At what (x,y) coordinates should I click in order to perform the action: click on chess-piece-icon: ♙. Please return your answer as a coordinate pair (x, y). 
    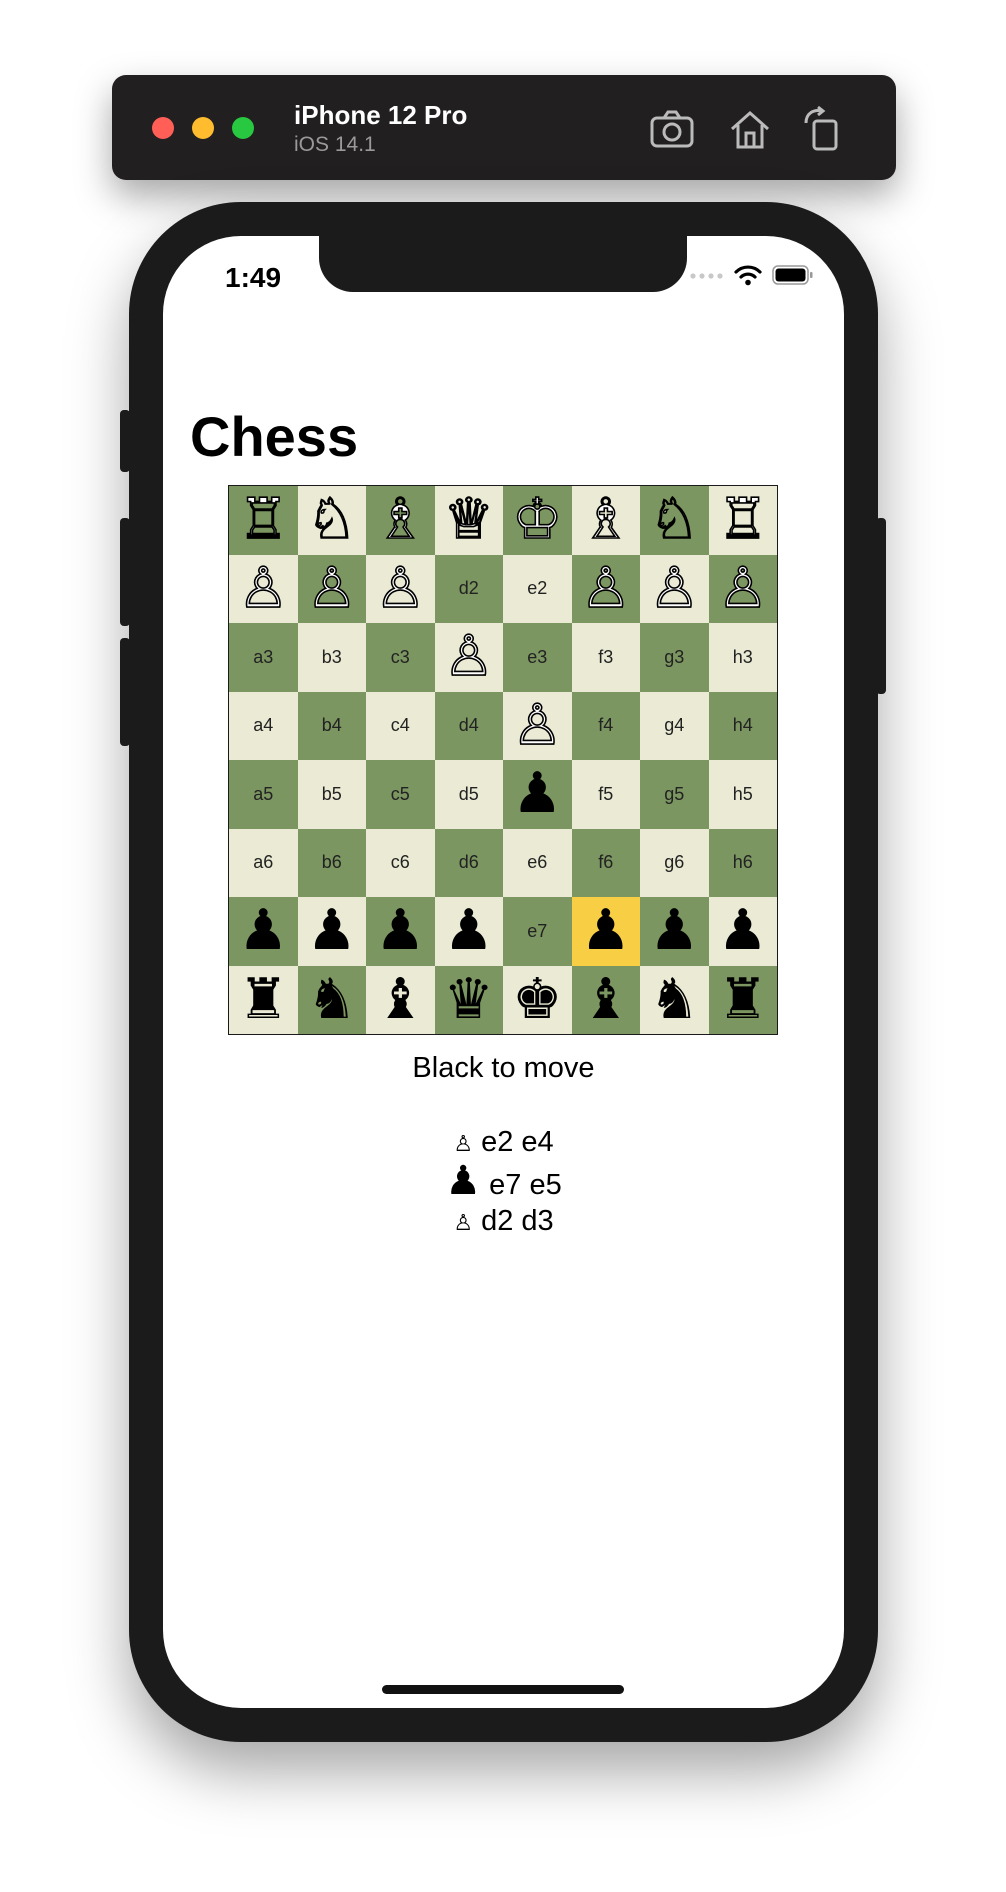
    Looking at the image, I should click on (537, 725).